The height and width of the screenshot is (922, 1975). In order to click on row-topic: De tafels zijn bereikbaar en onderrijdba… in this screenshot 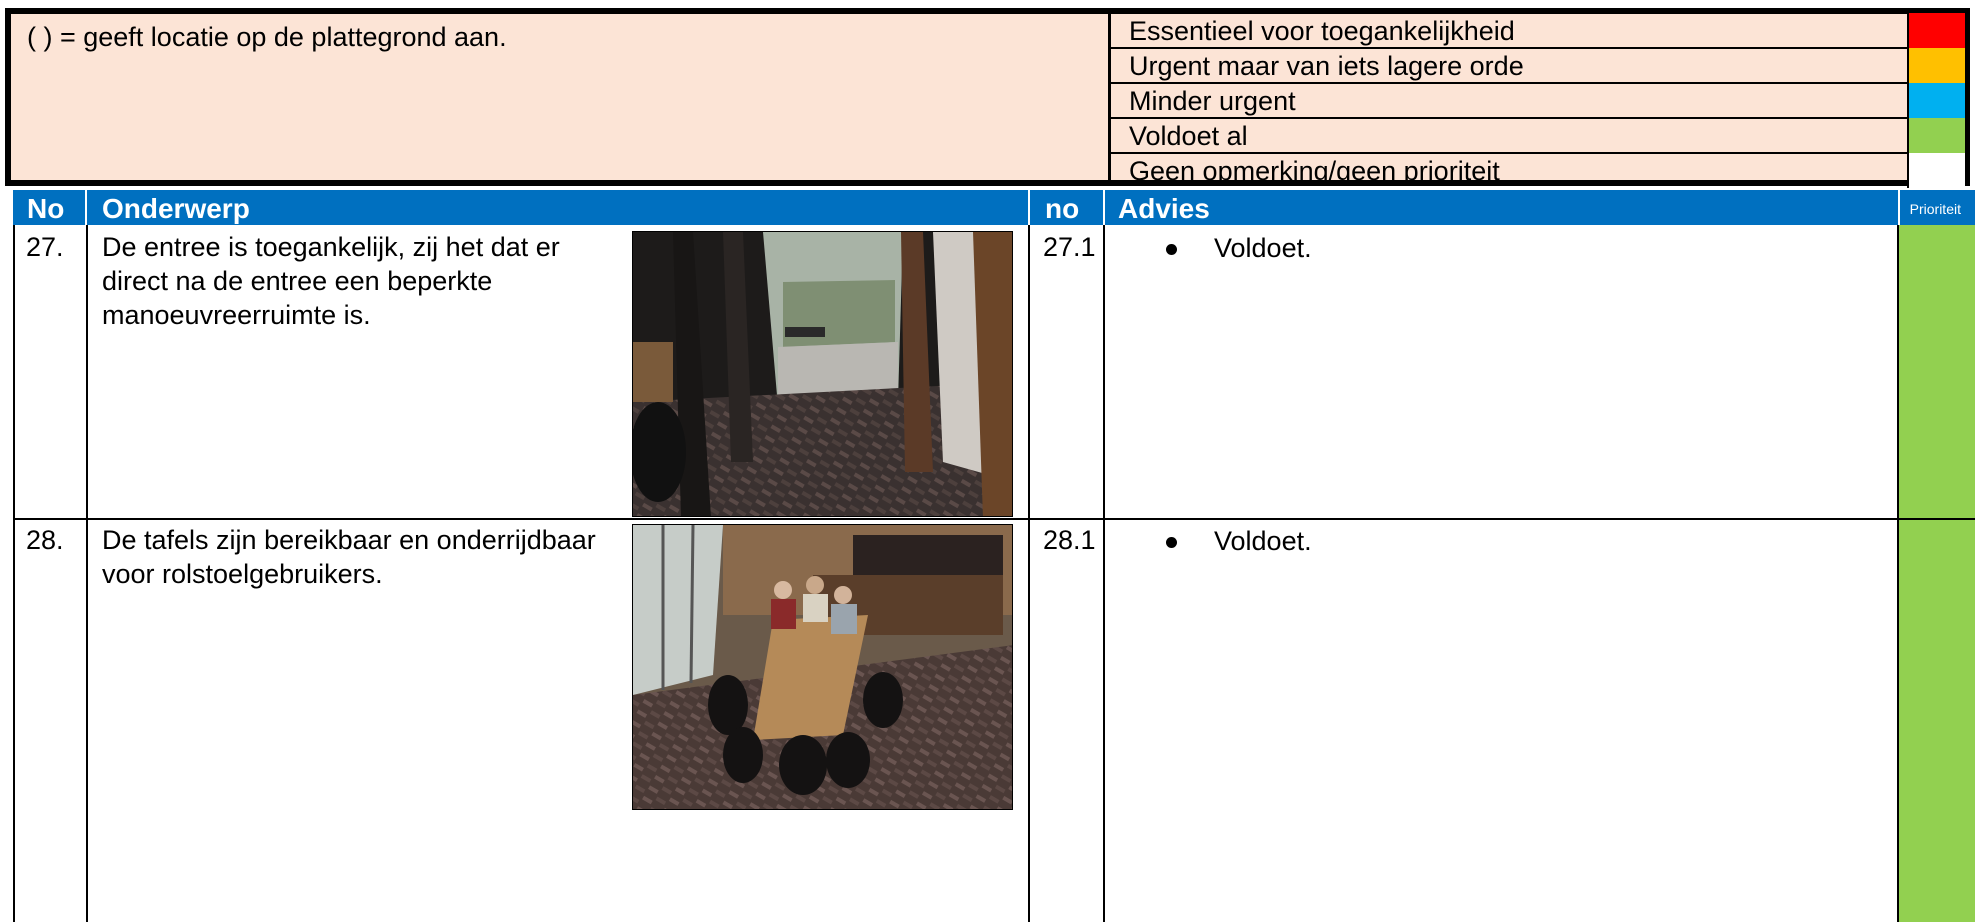, I will do `click(349, 557)`.